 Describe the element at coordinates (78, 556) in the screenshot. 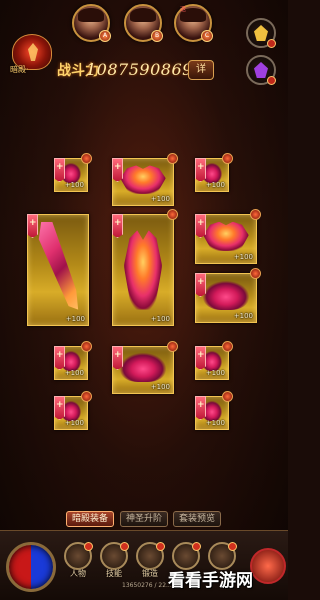

I see `character-button` at that location.